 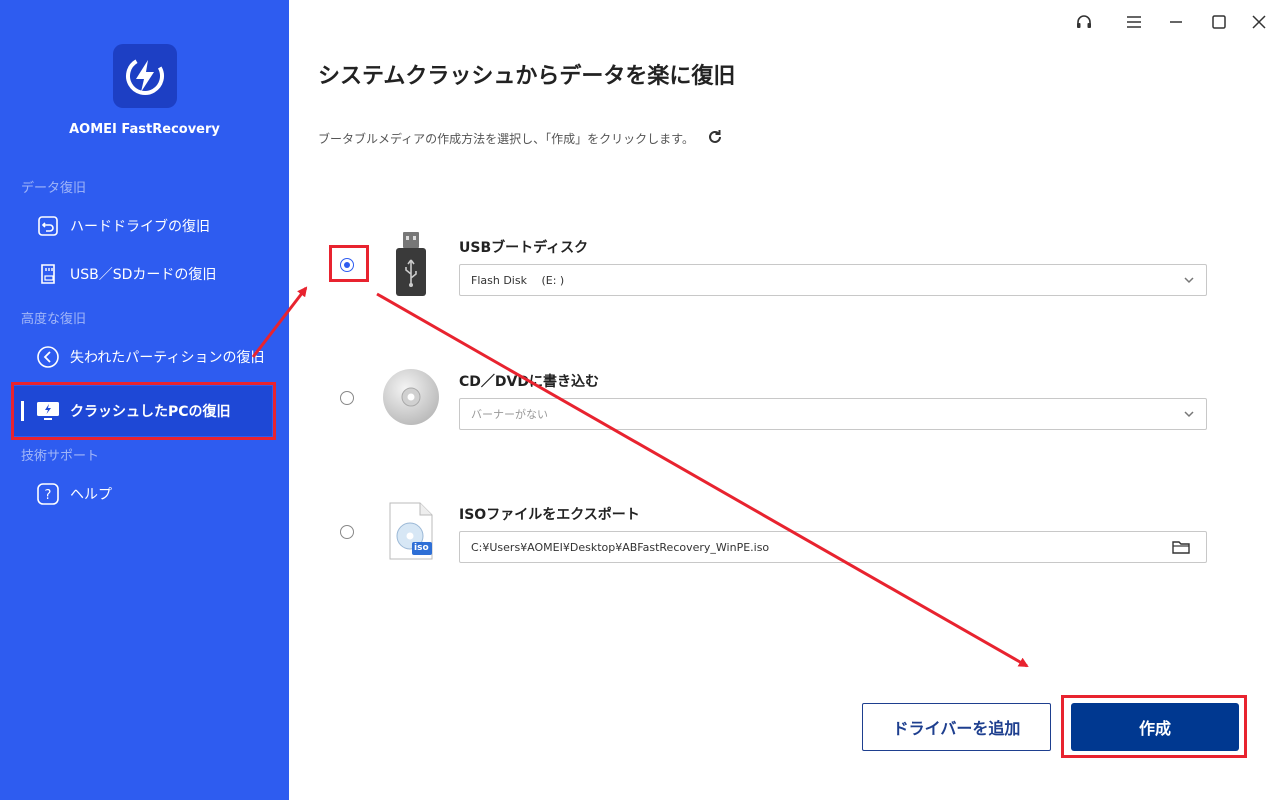 What do you see at coordinates (144, 129) in the screenshot?
I see `app-name: AOMEI FastRecovery` at bounding box center [144, 129].